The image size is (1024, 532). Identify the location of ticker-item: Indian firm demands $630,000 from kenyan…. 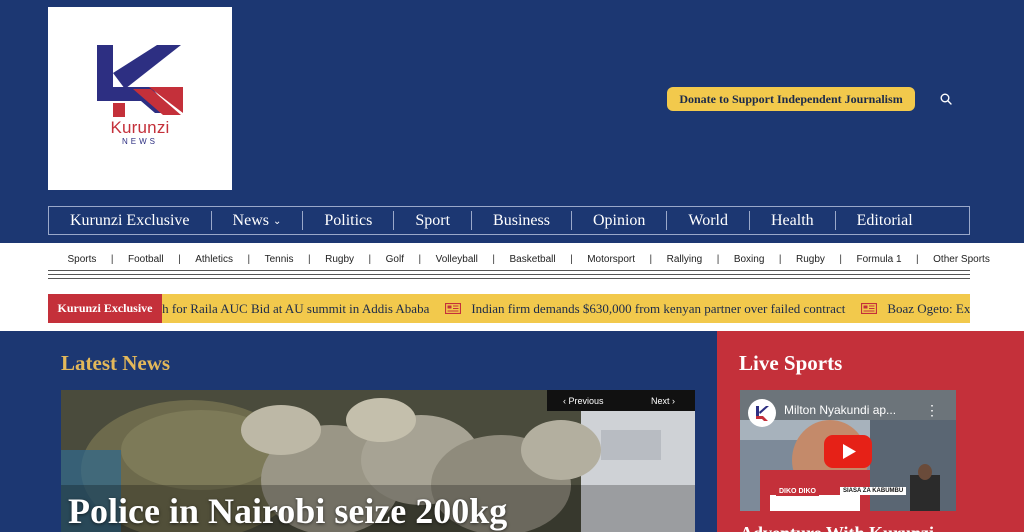
(658, 309).